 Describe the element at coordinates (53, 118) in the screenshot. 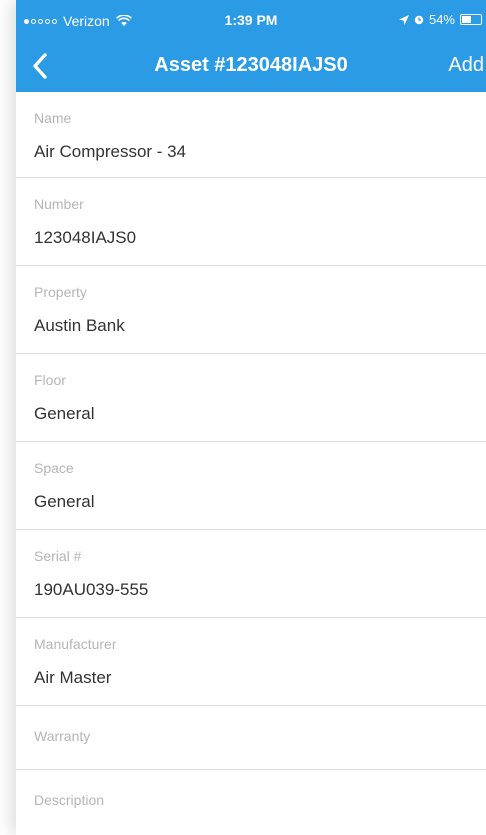

I see `field-label: Name` at that location.